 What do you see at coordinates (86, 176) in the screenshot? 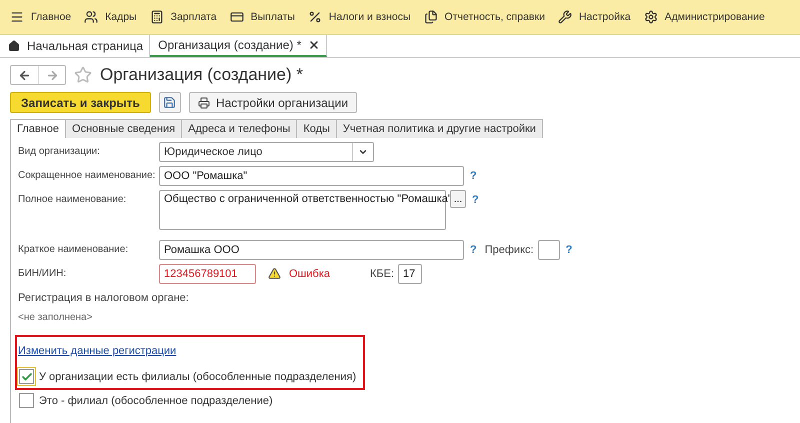
I see `field-label: Сокращенное наименование:` at bounding box center [86, 176].